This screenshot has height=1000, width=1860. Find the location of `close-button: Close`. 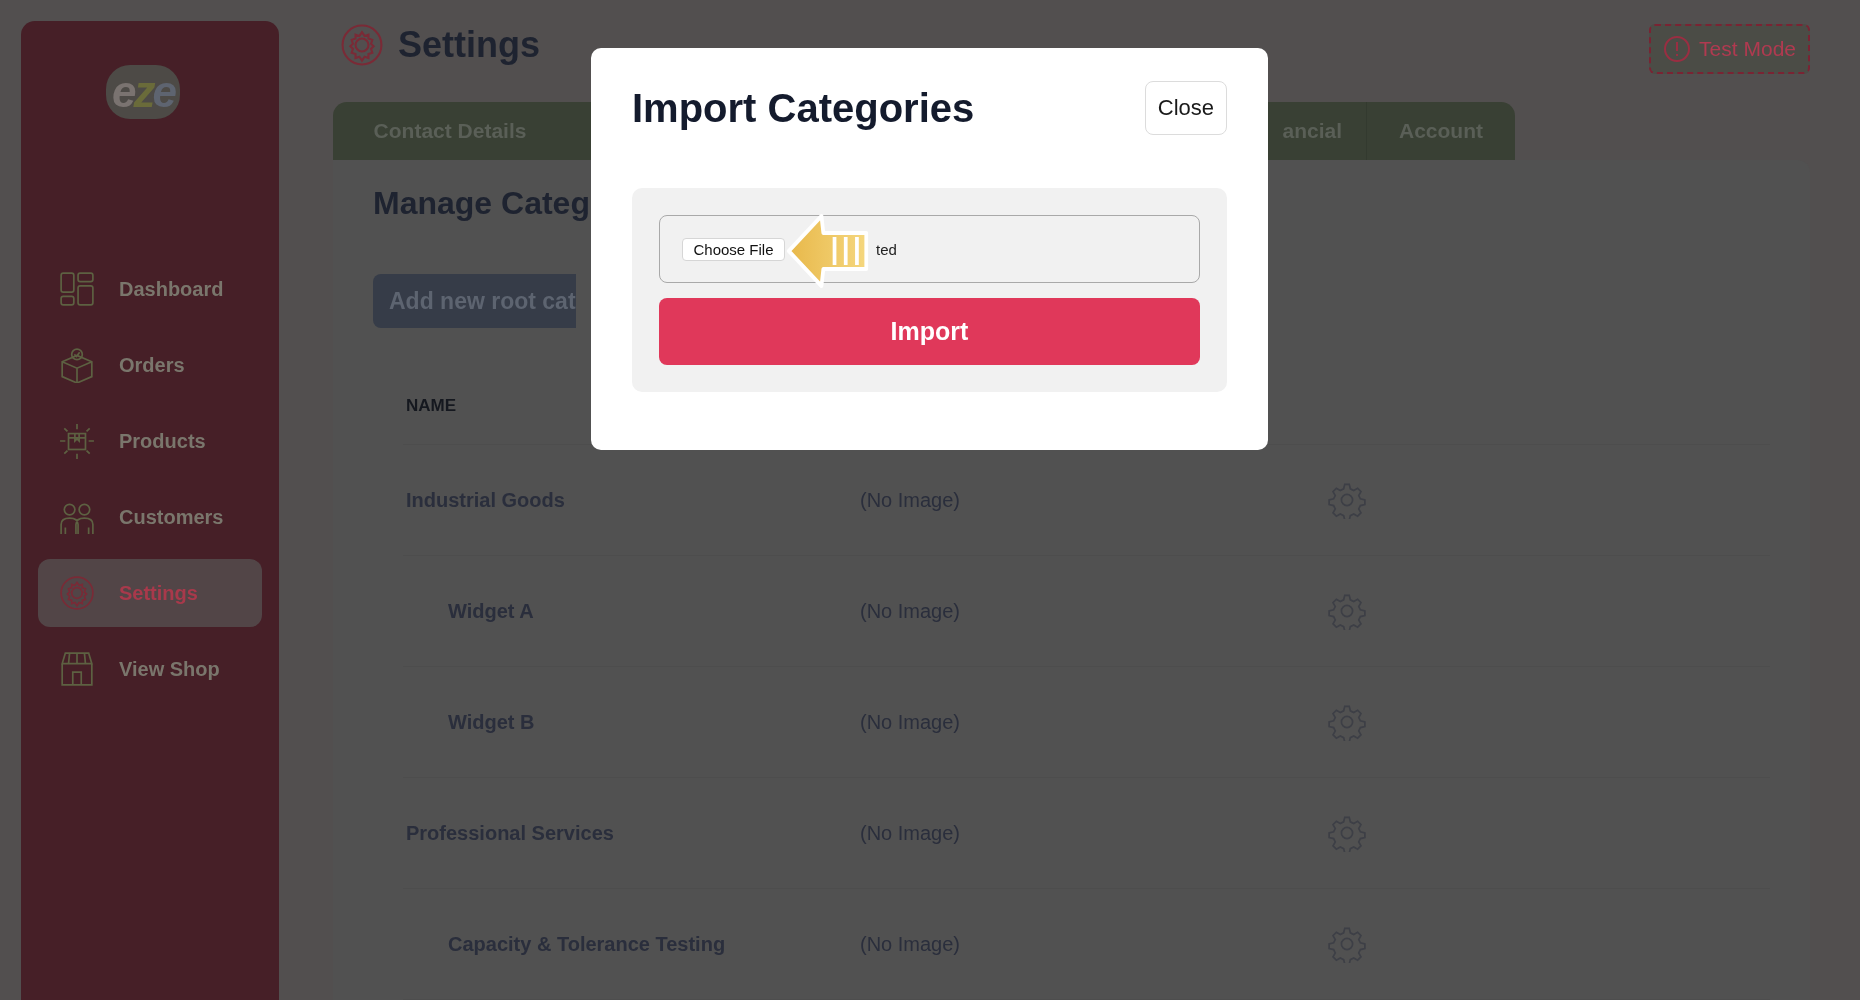

close-button: Close is located at coordinates (1185, 108).